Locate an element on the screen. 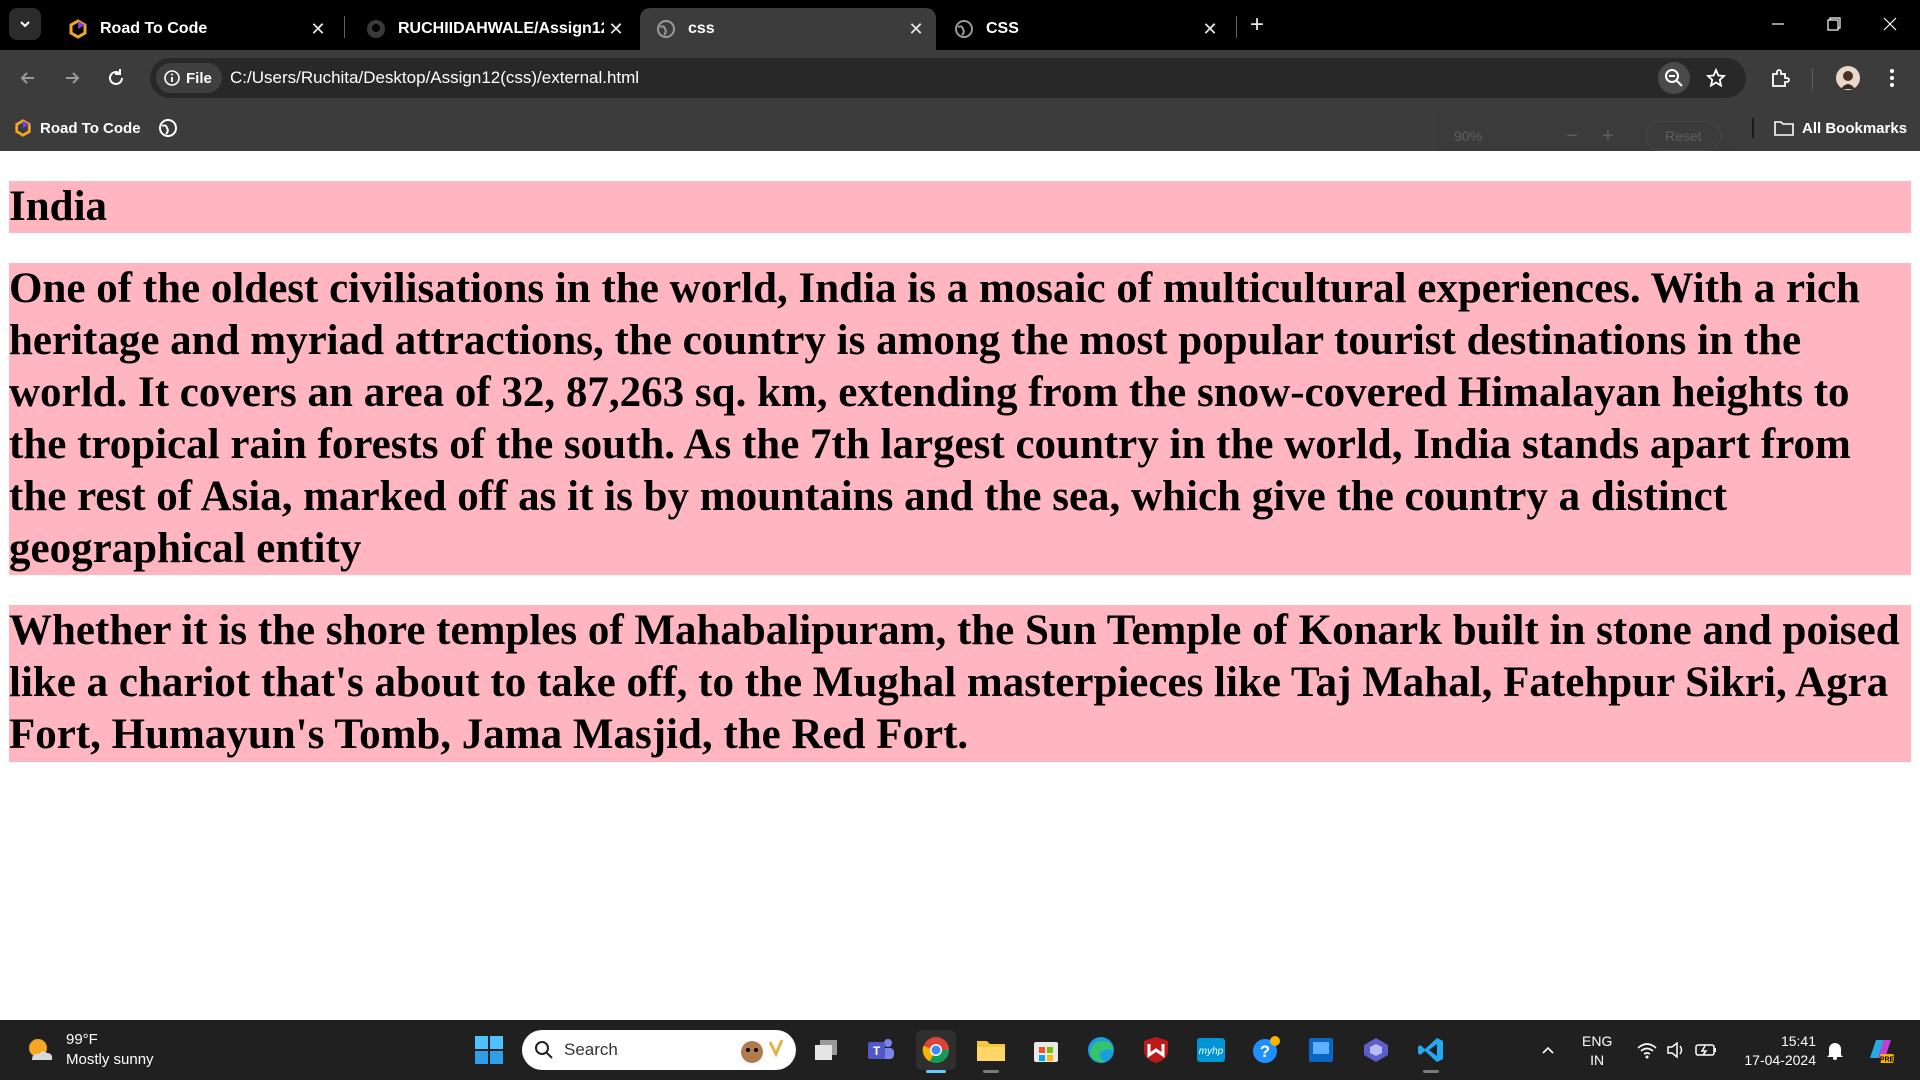 The image size is (1920, 1080). tab-title: Road To Code is located at coordinates (154, 28).